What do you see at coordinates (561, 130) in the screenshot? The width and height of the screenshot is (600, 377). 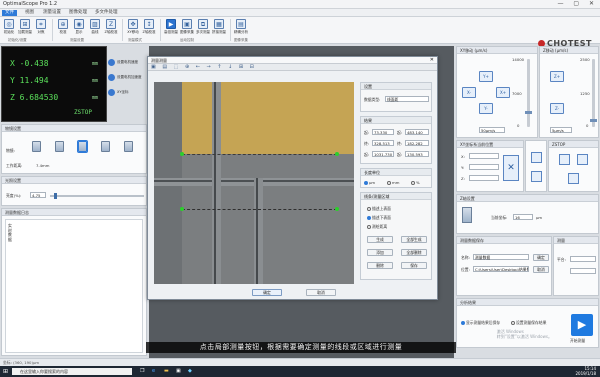 I see `z-speed-input: 5μm/s` at bounding box center [561, 130].